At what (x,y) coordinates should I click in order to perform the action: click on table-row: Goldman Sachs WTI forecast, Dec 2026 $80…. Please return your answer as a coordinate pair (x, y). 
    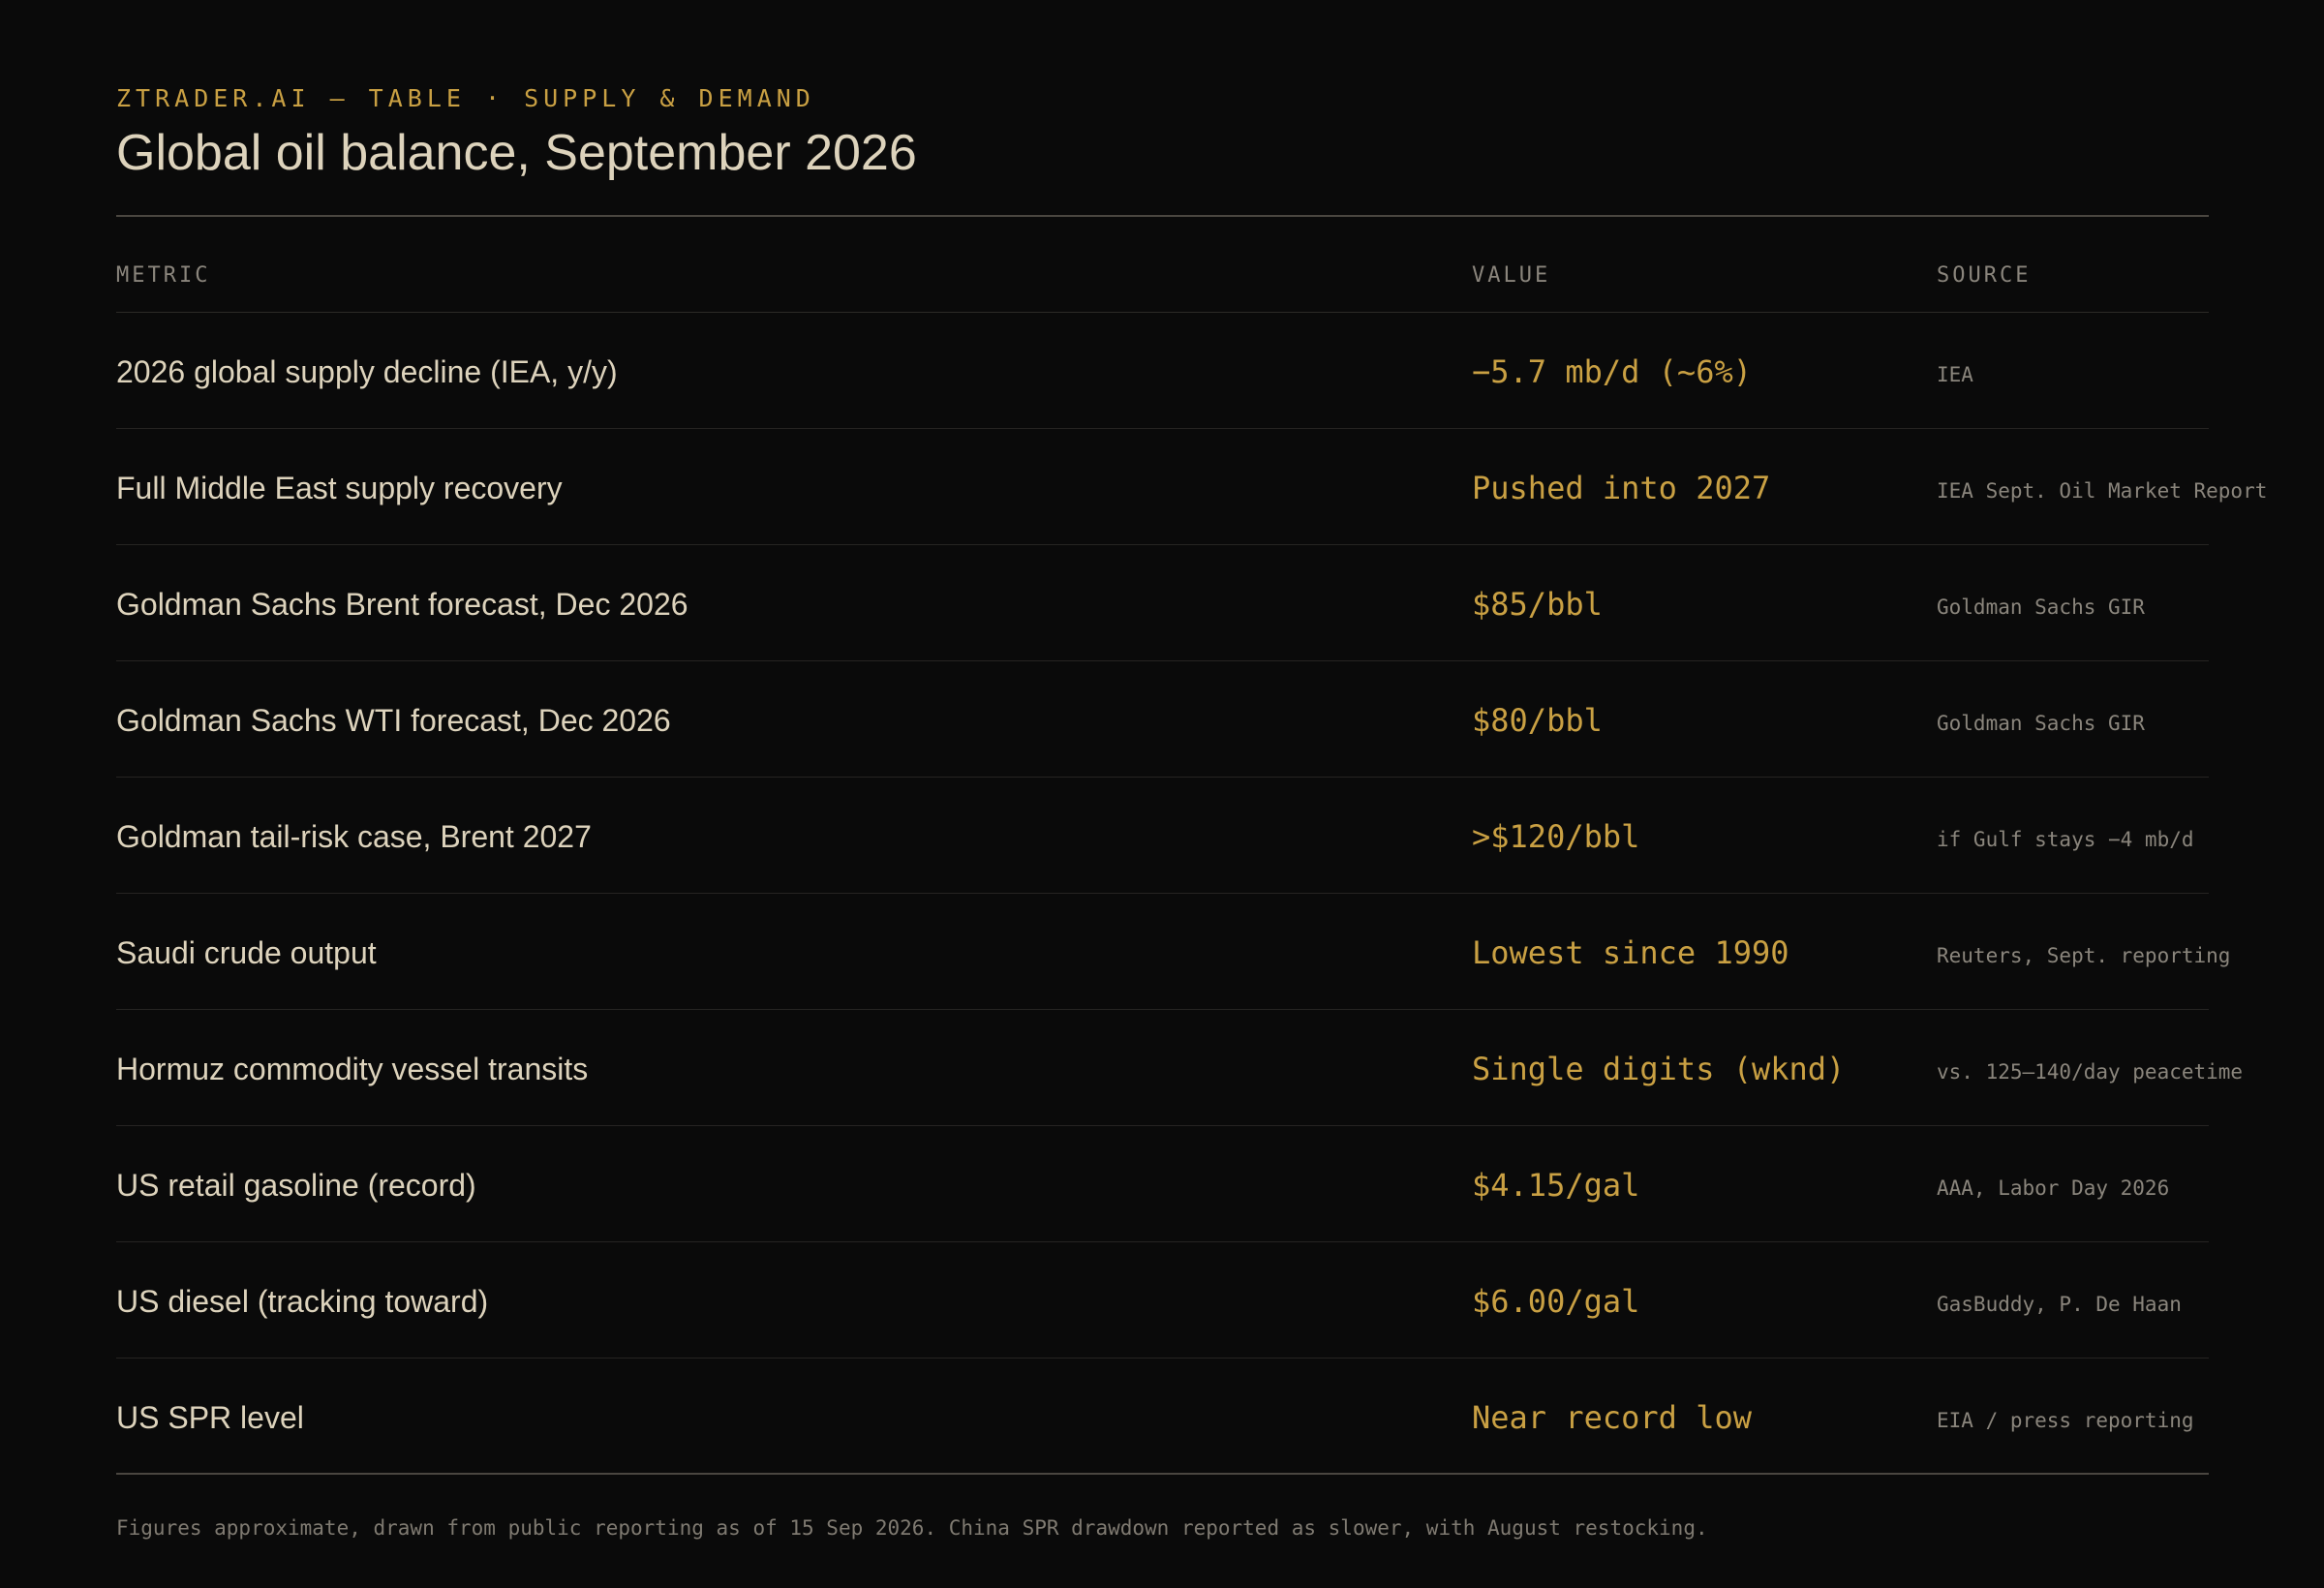
    Looking at the image, I should click on (1163, 719).